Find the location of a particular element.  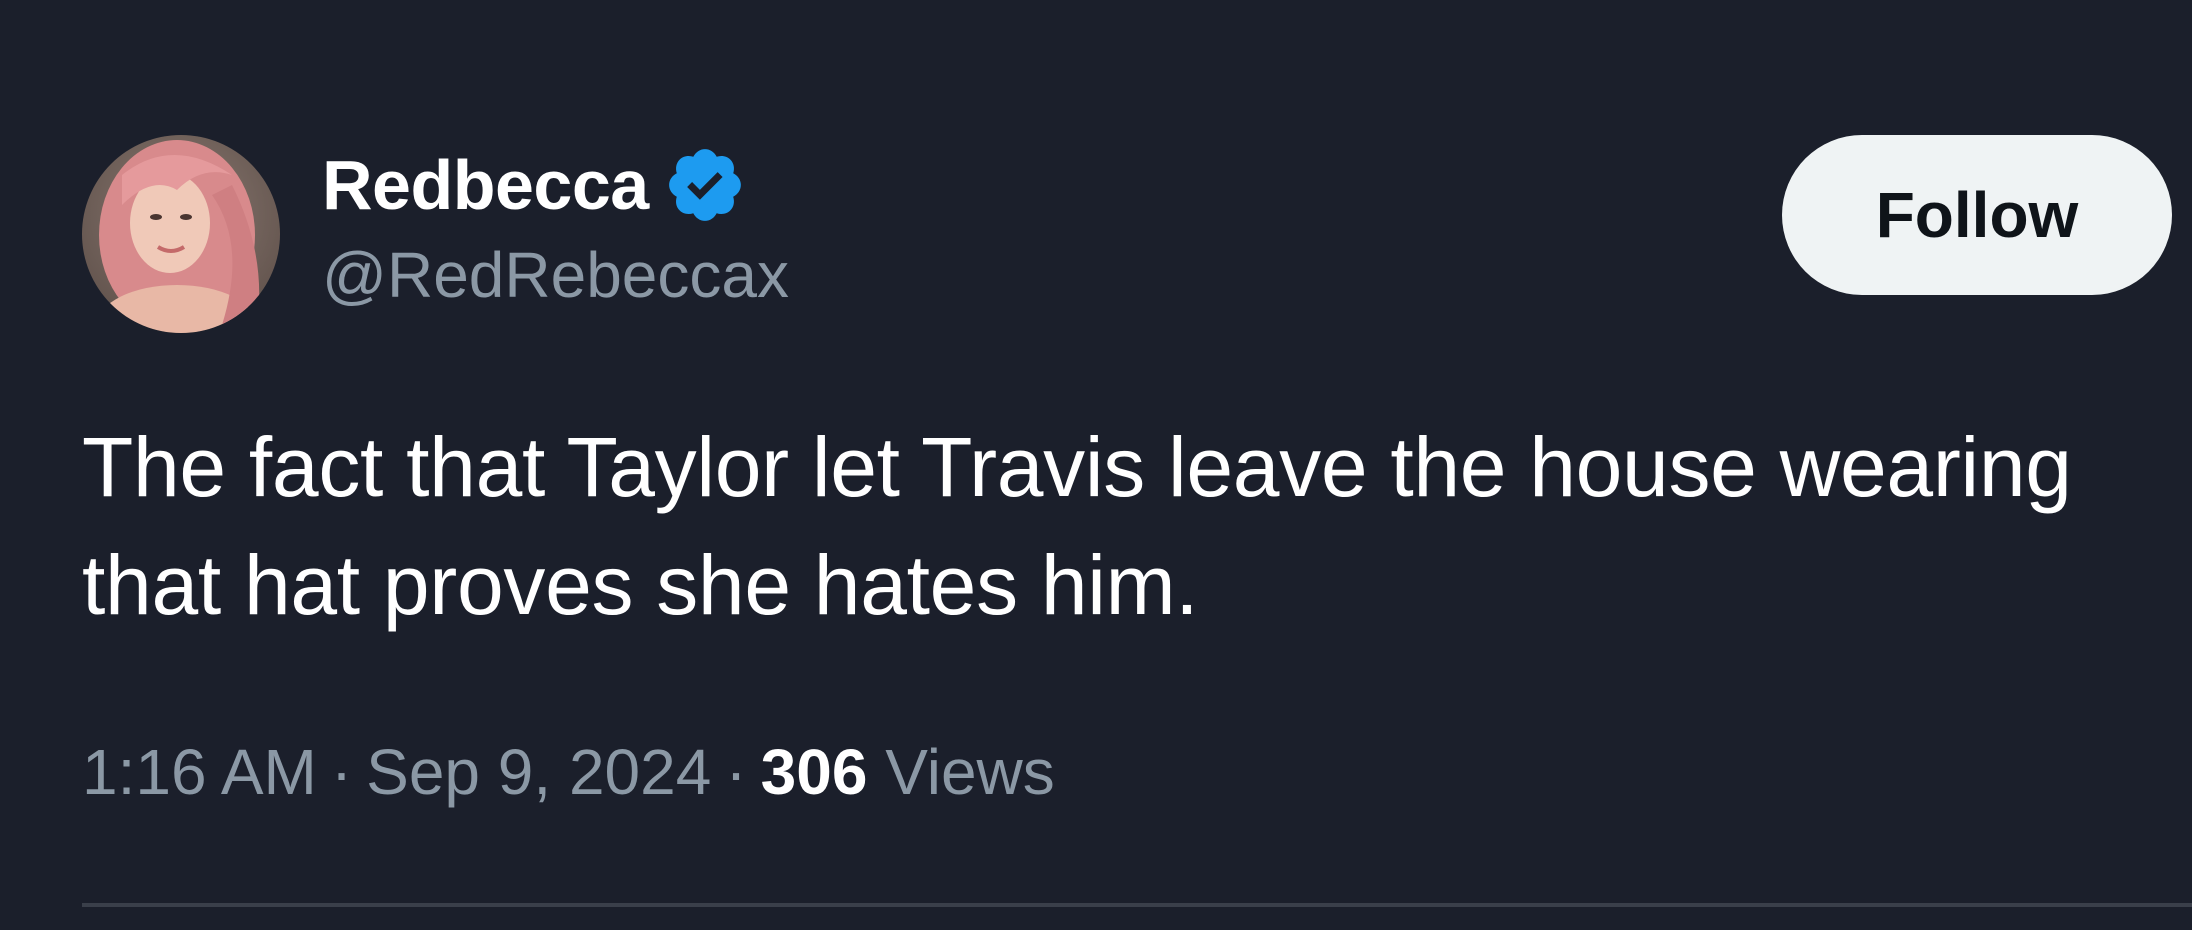

tweet-time: 1:16 AM is located at coordinates (199, 772).